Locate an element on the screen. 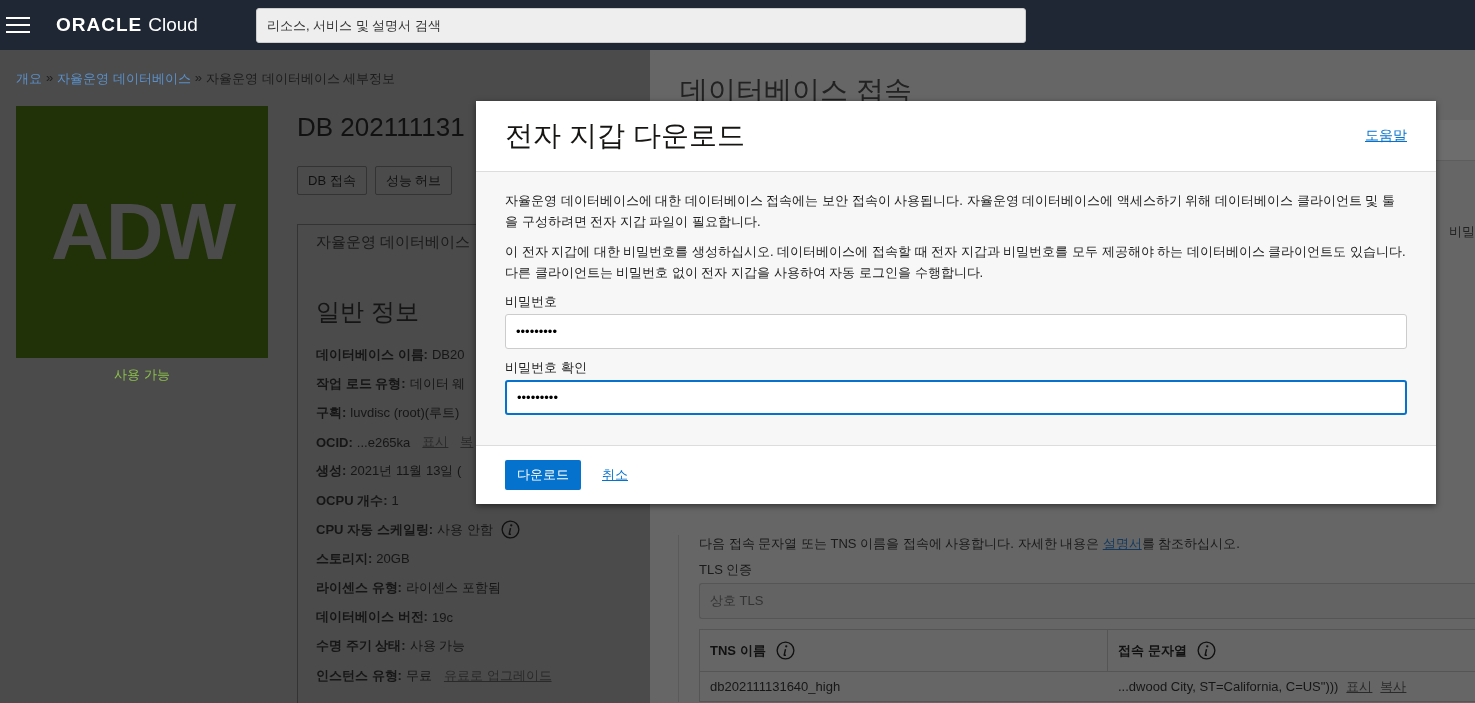  description-text: 다음 접속 문자열 또는 TNS 이름을 접속에 사용합니다. 자세한 내용은 설명서 를 참조하십시오. is located at coordinates (970, 544).